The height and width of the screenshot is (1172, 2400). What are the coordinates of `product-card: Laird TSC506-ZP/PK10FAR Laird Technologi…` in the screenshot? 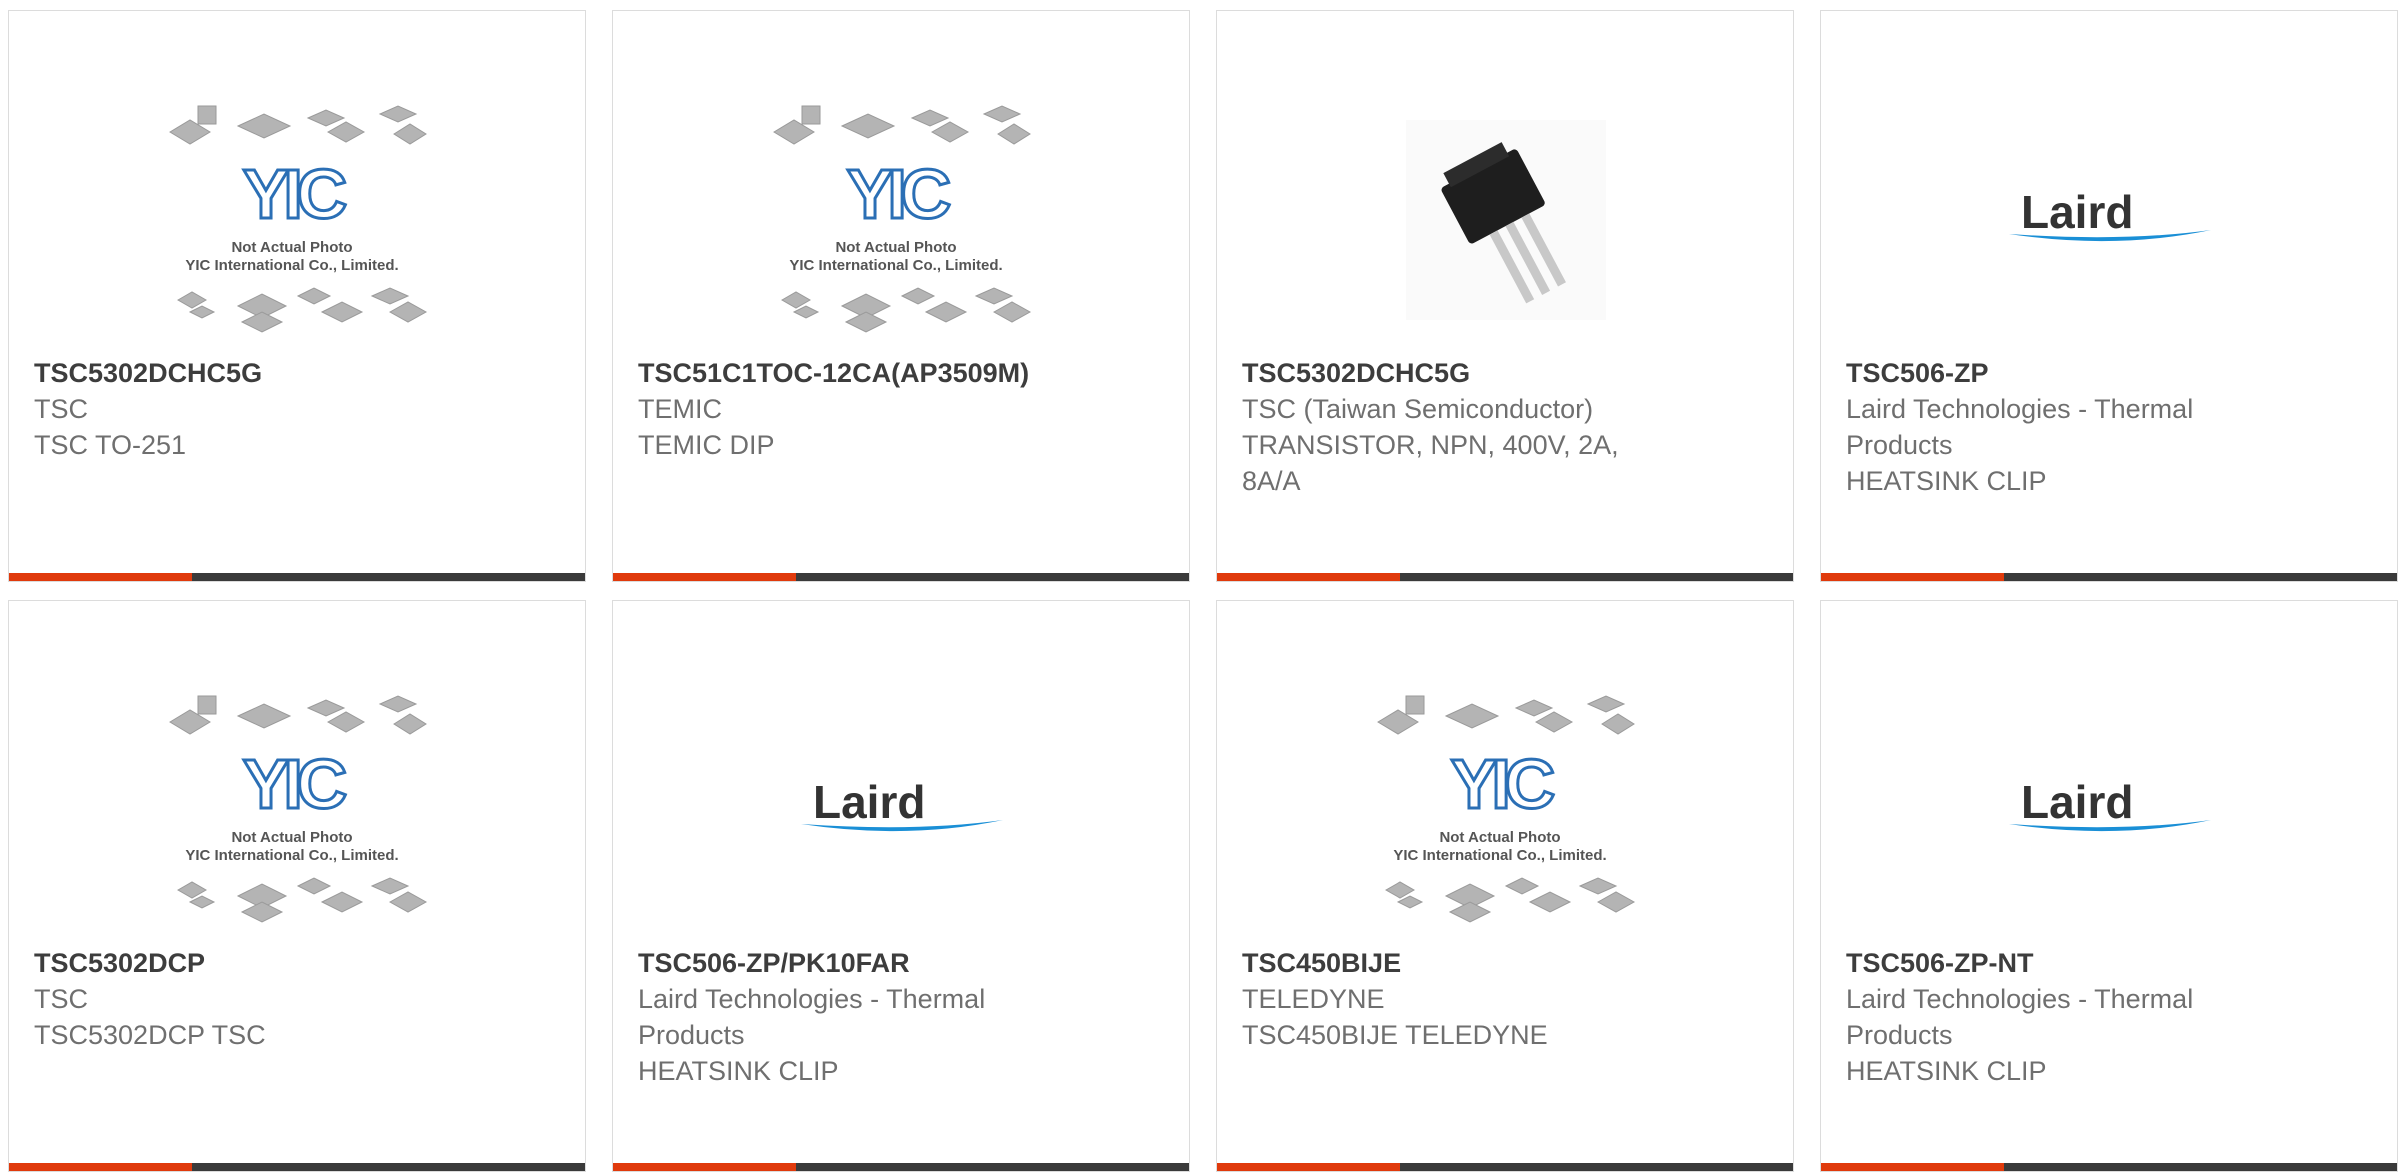 It's located at (901, 886).